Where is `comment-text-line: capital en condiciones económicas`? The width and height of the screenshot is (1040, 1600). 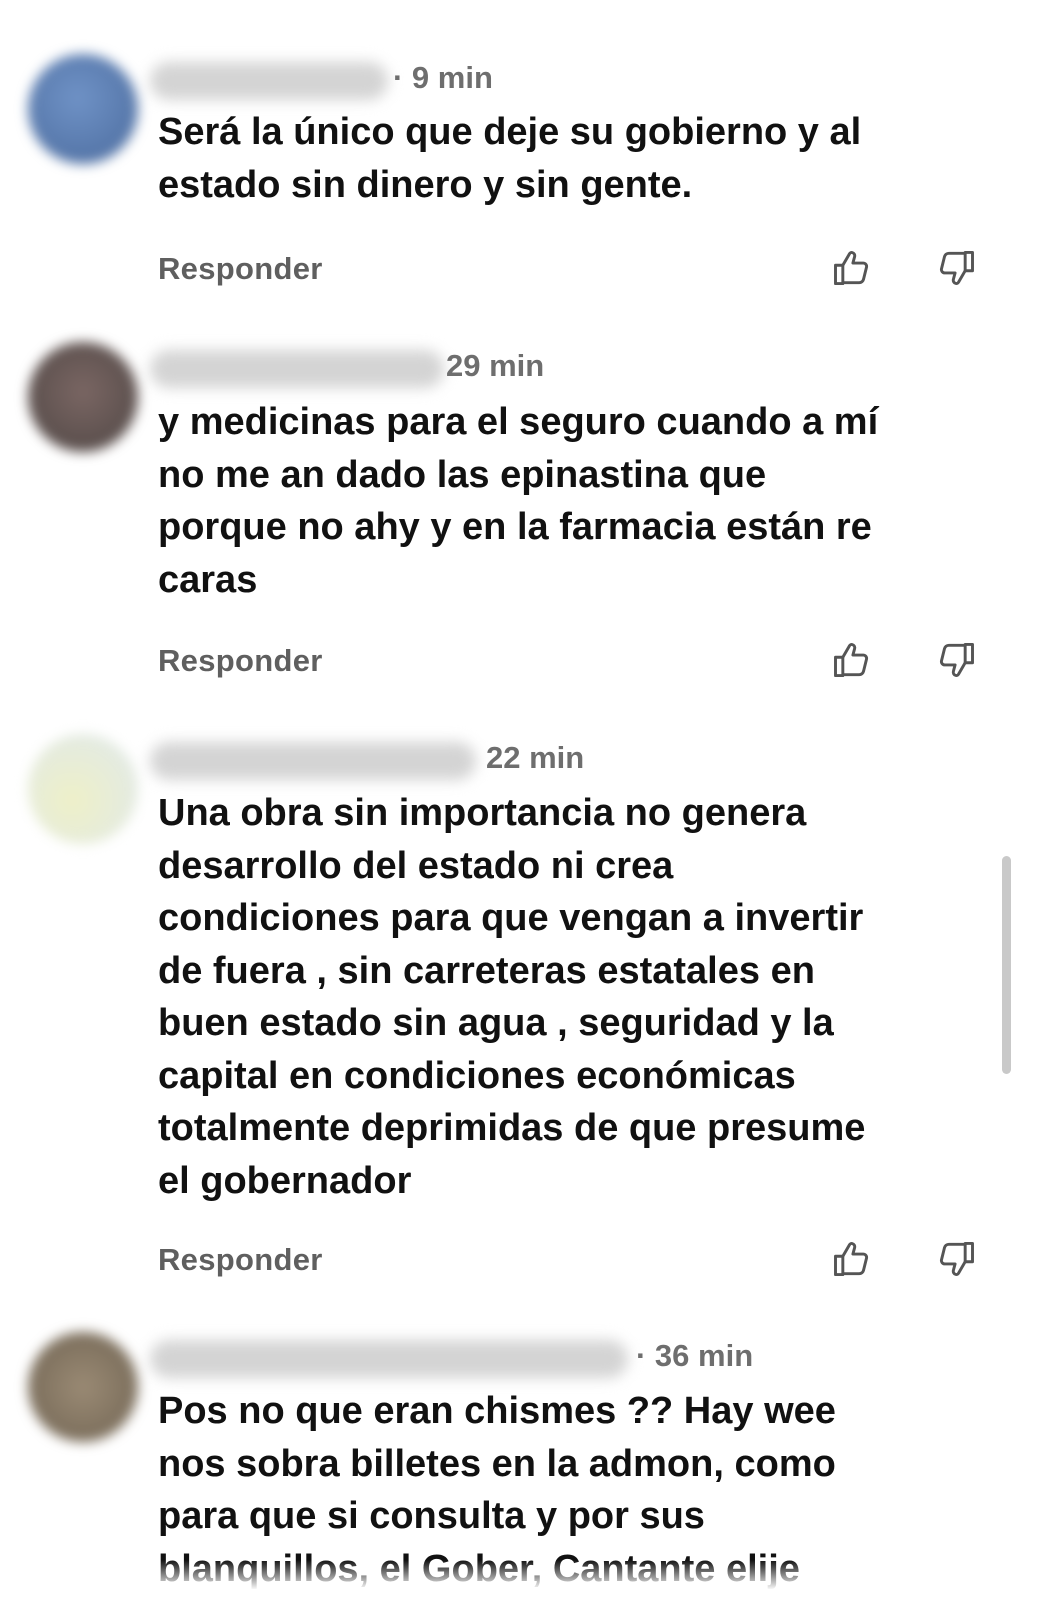 comment-text-line: capital en condiciones económicas is located at coordinates (477, 1075).